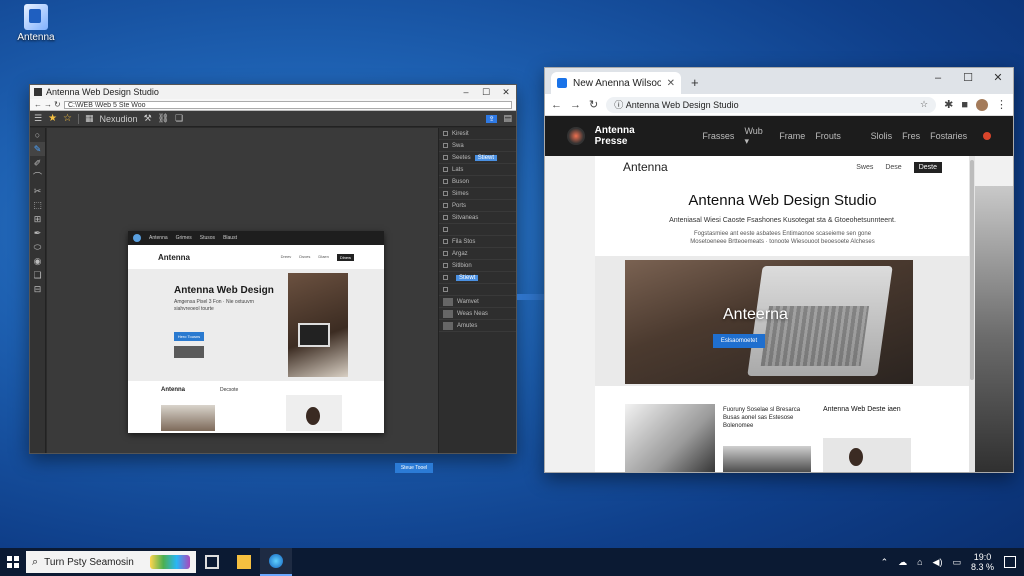 Image resolution: width=1024 pixels, height=576 pixels. Describe the element at coordinates (13, 562) in the screenshot. I see `start-button` at that location.